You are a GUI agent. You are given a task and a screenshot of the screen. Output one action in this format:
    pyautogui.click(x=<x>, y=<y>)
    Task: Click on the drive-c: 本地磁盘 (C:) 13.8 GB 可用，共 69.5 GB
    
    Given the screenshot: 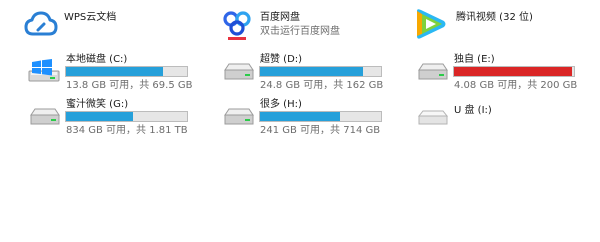 What is the action you would take?
    pyautogui.click(x=113, y=72)
    